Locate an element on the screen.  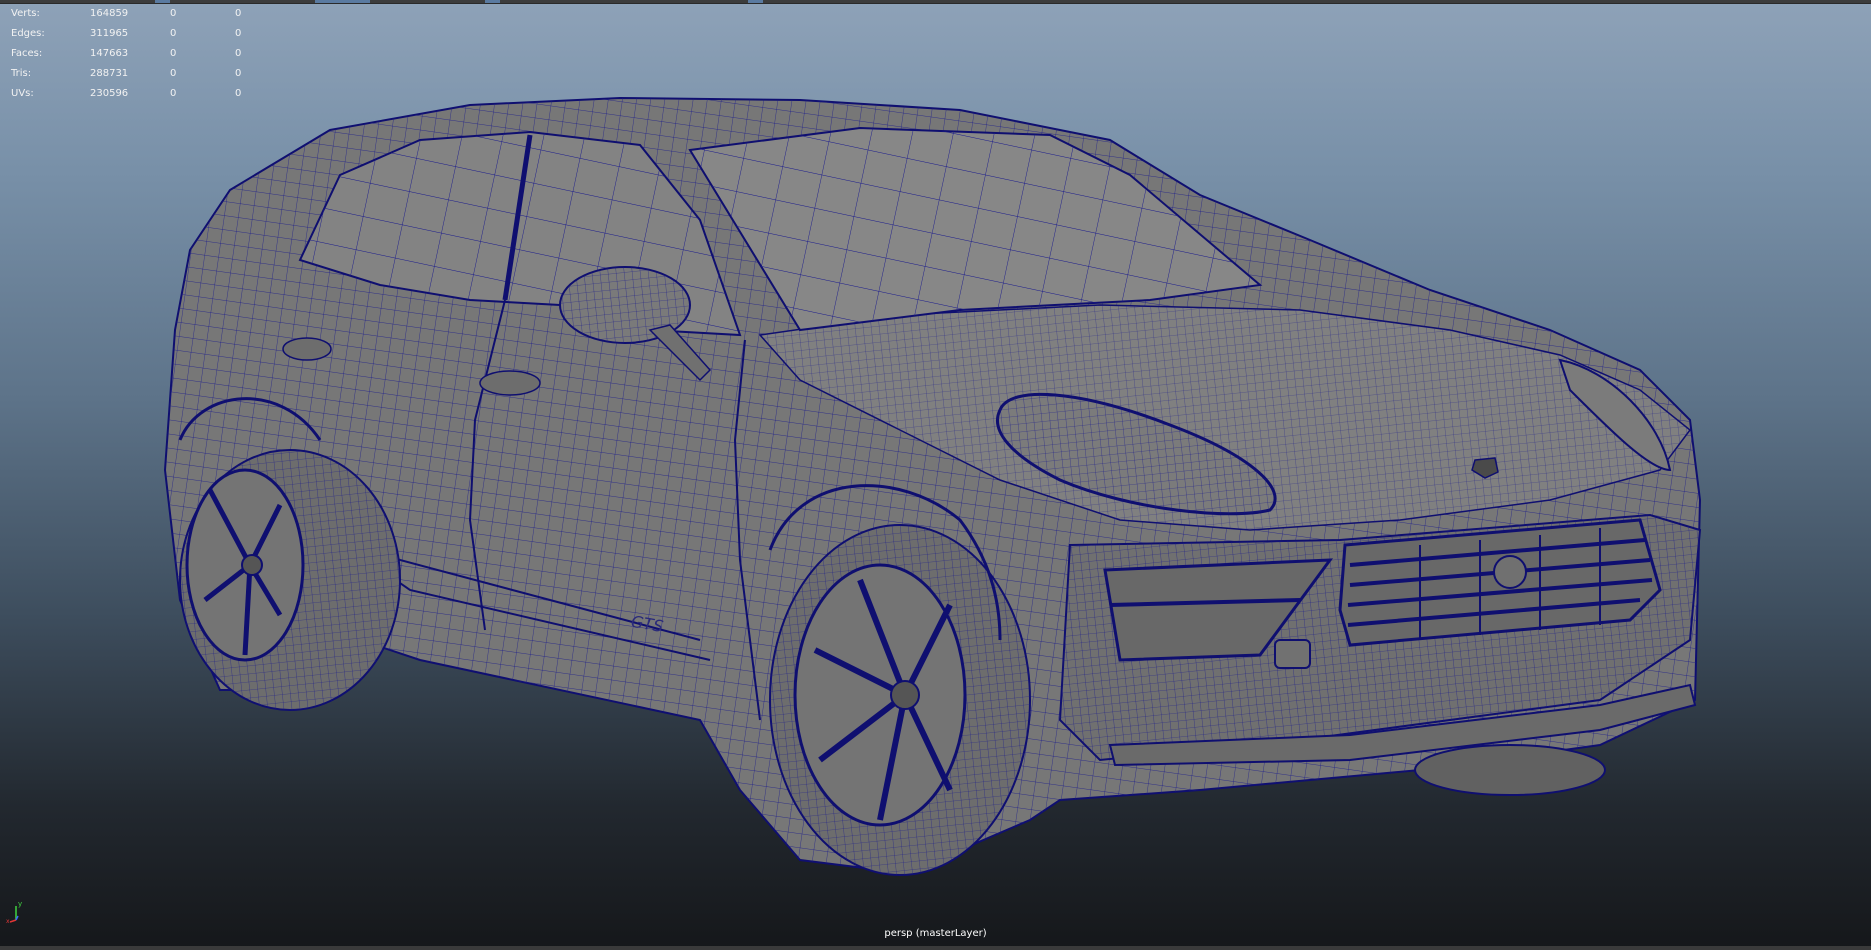
hud-row-faces: Faces: 147663 0 0 is located at coordinates (126, 53).